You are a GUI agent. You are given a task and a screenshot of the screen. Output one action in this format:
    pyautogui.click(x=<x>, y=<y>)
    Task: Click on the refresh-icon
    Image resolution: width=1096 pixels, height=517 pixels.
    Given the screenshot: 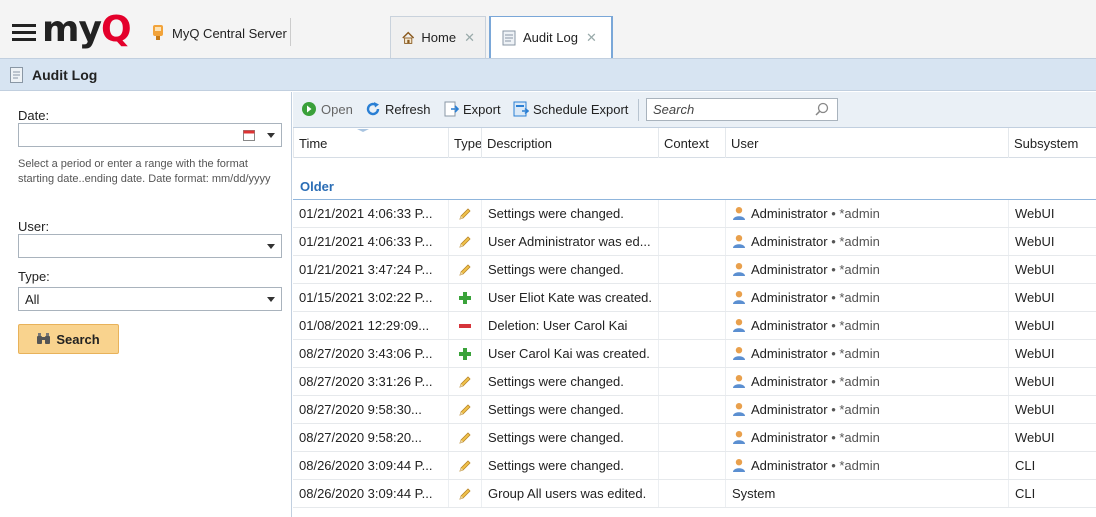 What is the action you would take?
    pyautogui.click(x=373, y=109)
    